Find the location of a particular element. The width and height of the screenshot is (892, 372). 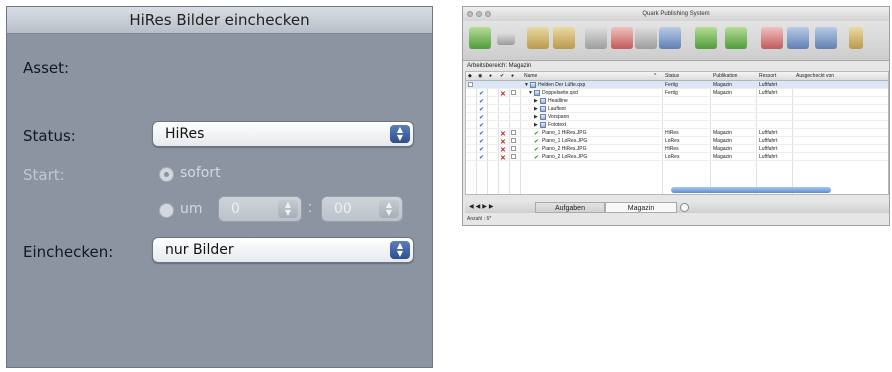

col-status: Status is located at coordinates (672, 76).